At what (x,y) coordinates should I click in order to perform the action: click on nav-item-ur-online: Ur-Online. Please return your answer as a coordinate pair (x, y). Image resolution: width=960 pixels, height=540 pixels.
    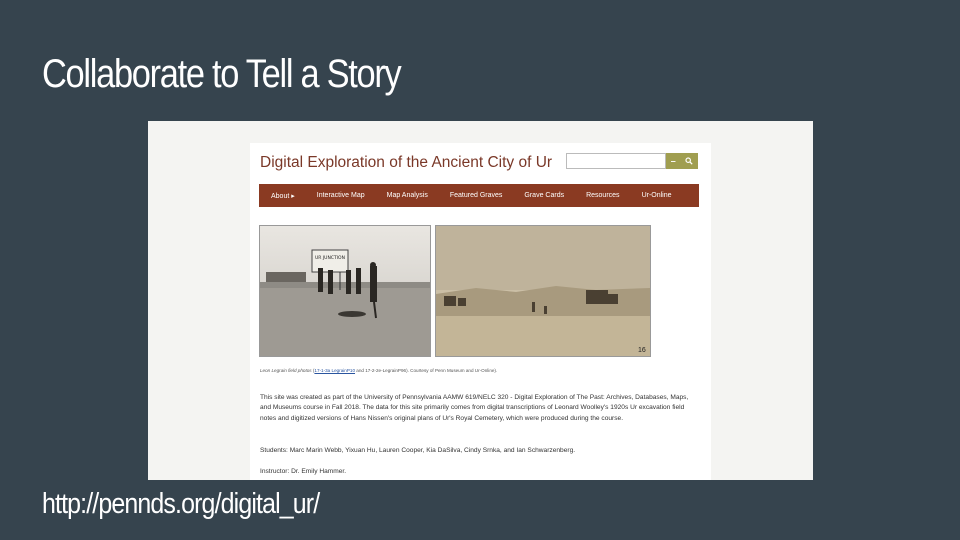
    Looking at the image, I should click on (657, 195).